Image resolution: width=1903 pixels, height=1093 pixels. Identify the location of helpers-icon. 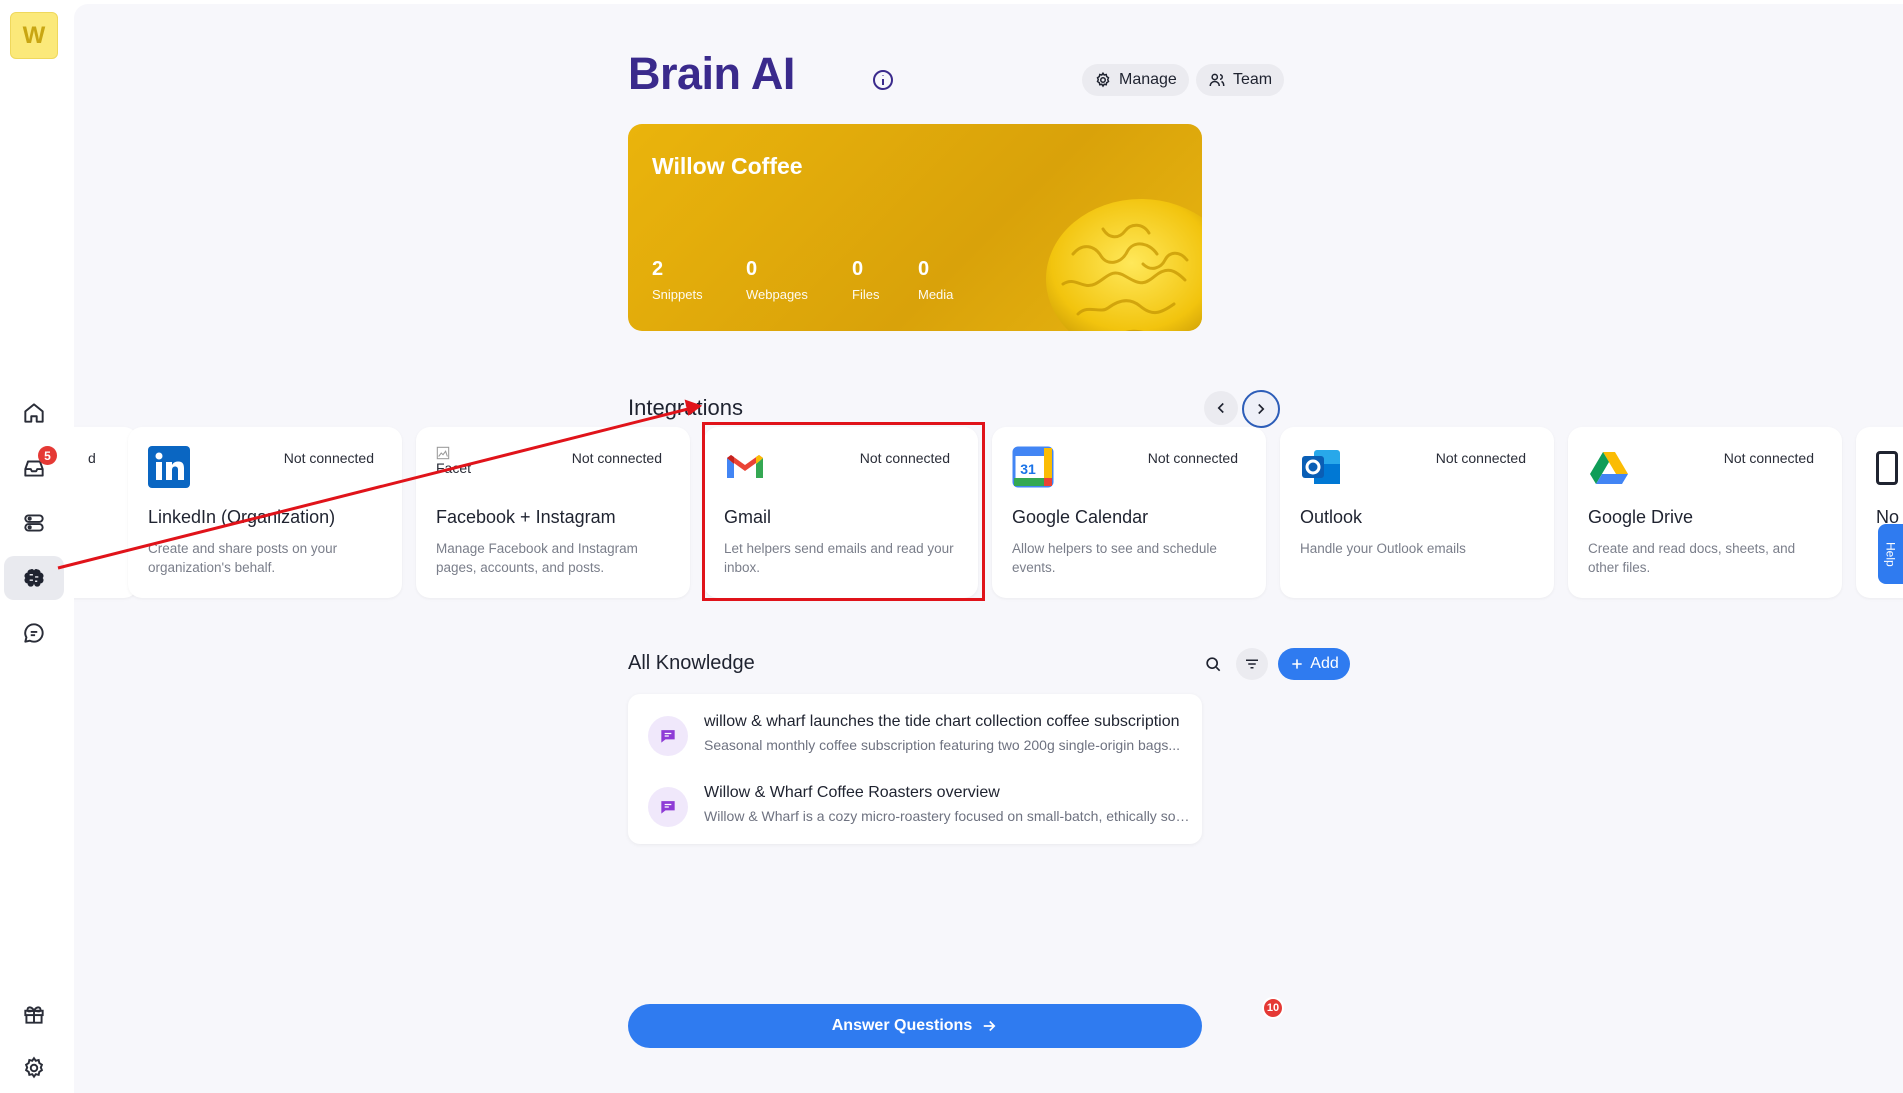
(34, 523).